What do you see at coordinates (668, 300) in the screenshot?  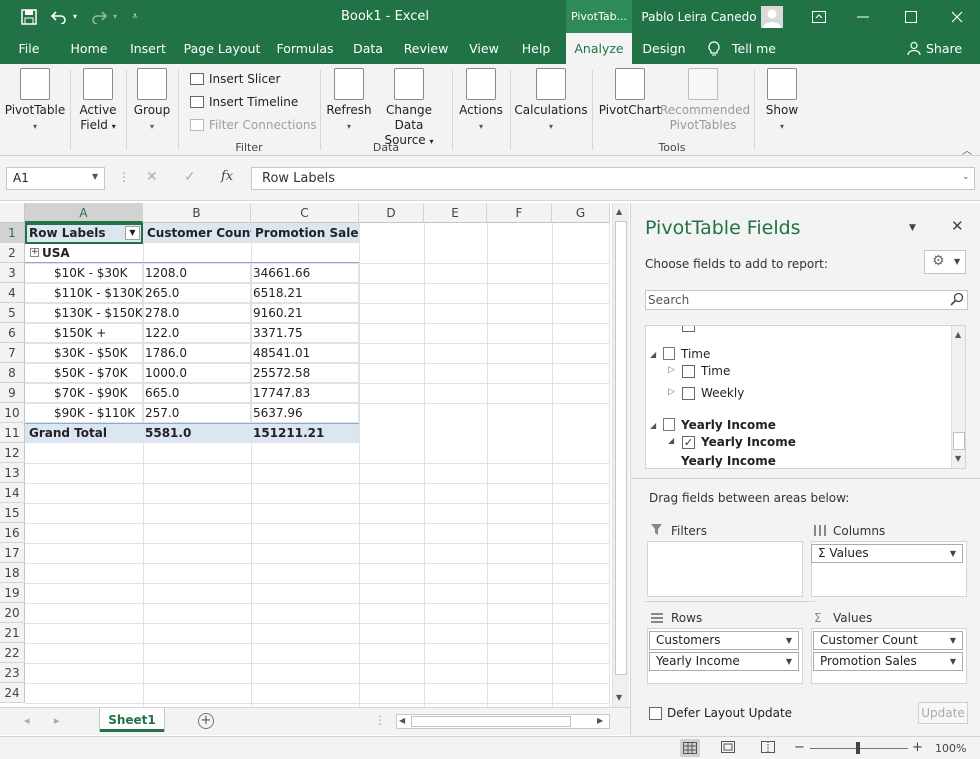 I see `search-input: Search` at bounding box center [668, 300].